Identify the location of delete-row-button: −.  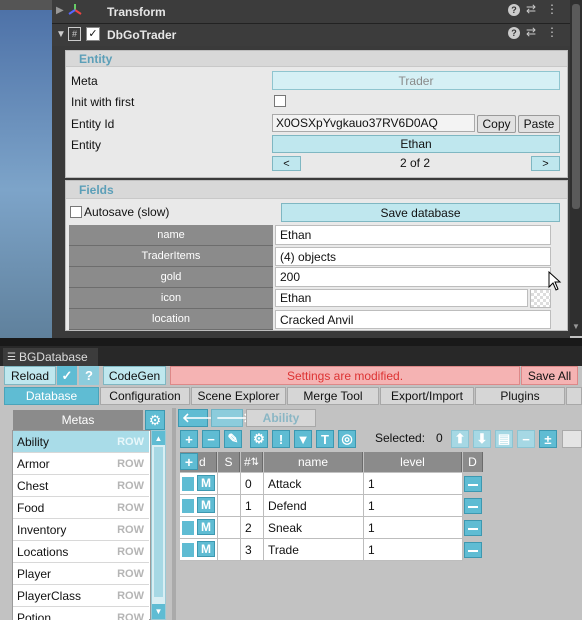
(211, 439).